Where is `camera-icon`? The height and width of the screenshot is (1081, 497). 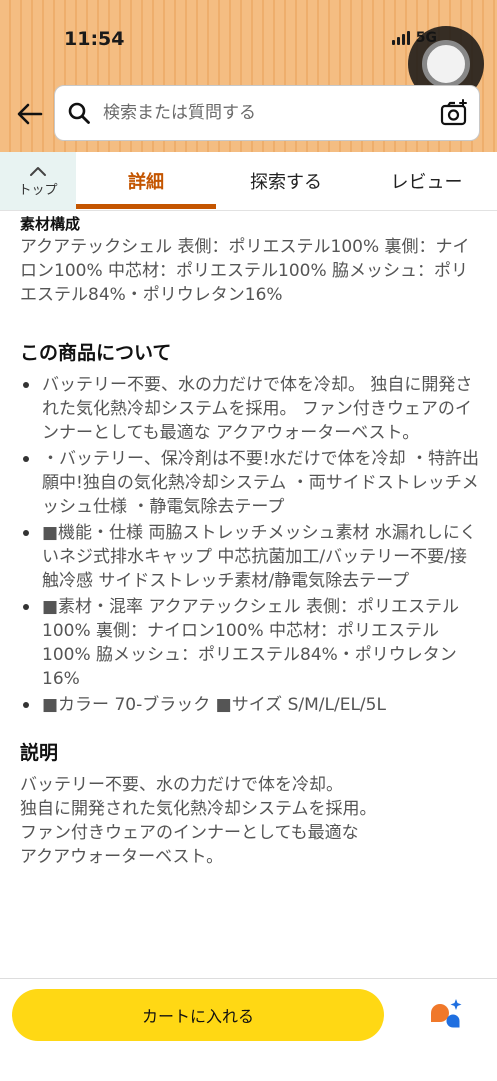
camera-icon is located at coordinates (454, 113).